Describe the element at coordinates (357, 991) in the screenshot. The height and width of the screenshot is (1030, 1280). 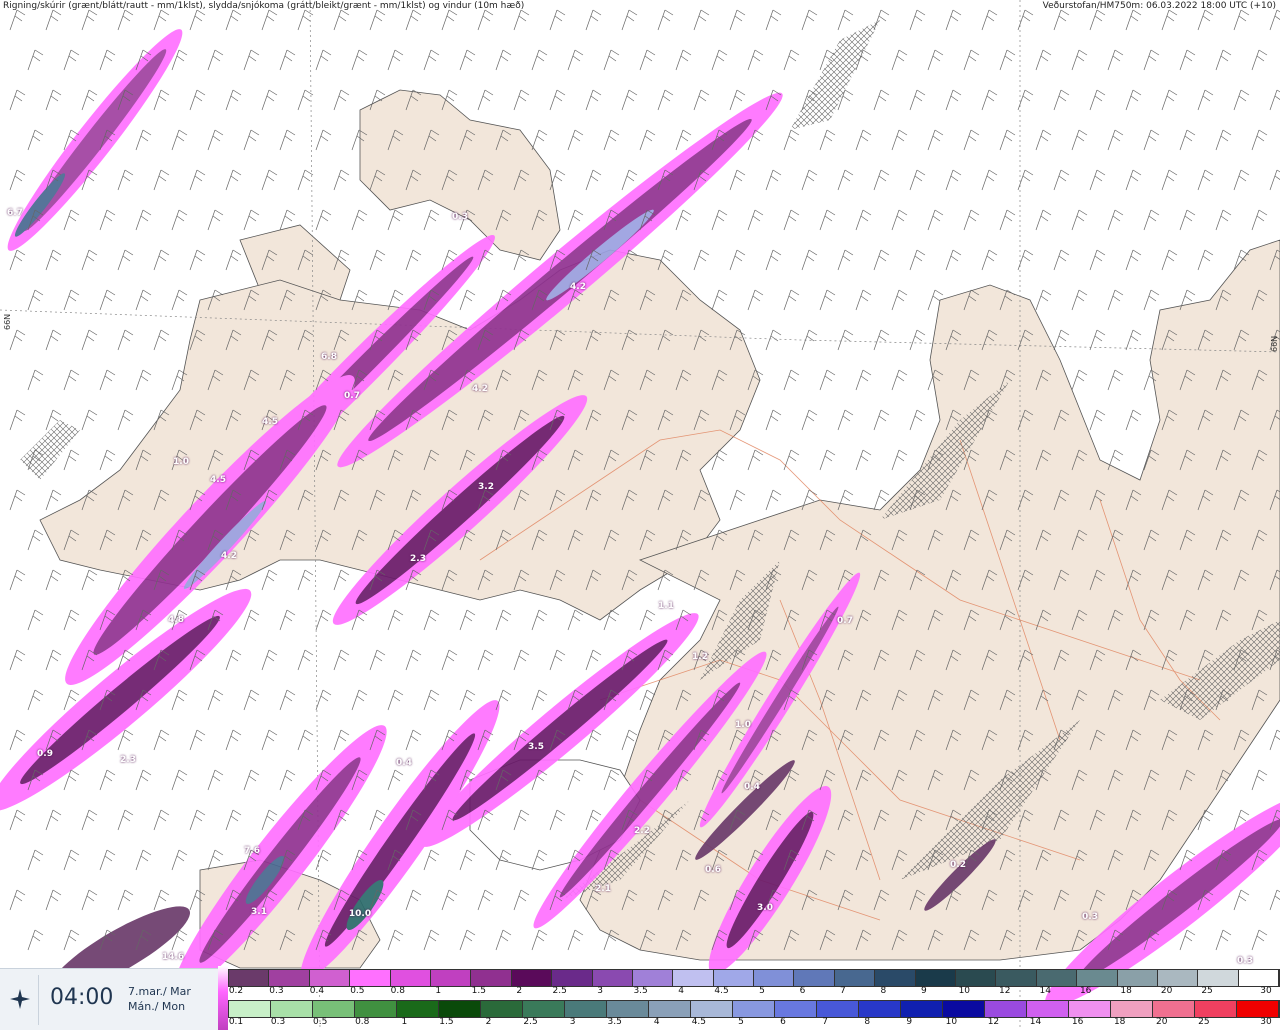
I see `legend-tick: 0.5` at that location.